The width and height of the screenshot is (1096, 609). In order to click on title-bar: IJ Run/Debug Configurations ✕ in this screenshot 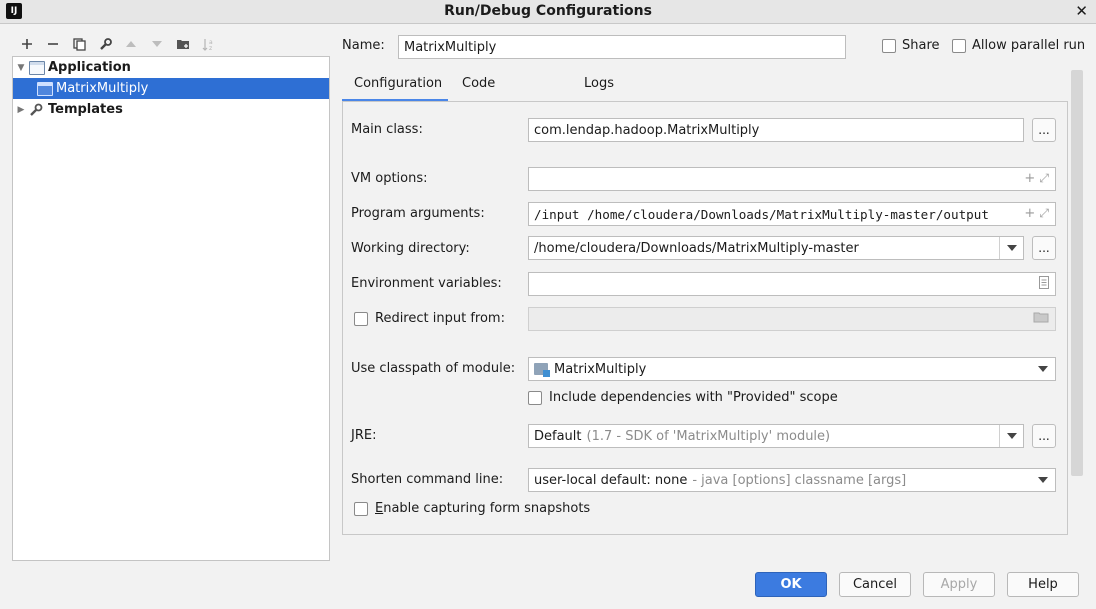, I will do `click(548, 12)`.